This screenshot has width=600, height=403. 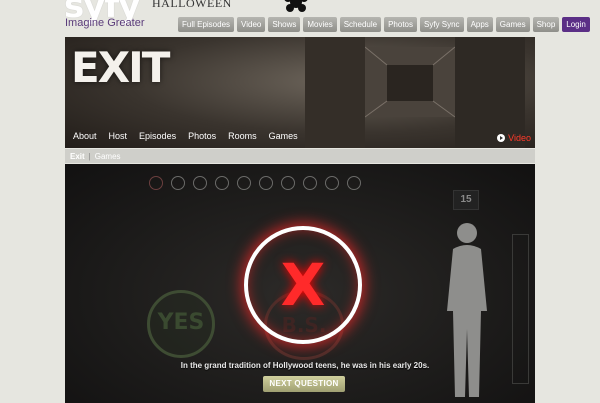 What do you see at coordinates (300, 136) in the screenshot?
I see `show-subnav: About Host Episodes Photos Rooms Games` at bounding box center [300, 136].